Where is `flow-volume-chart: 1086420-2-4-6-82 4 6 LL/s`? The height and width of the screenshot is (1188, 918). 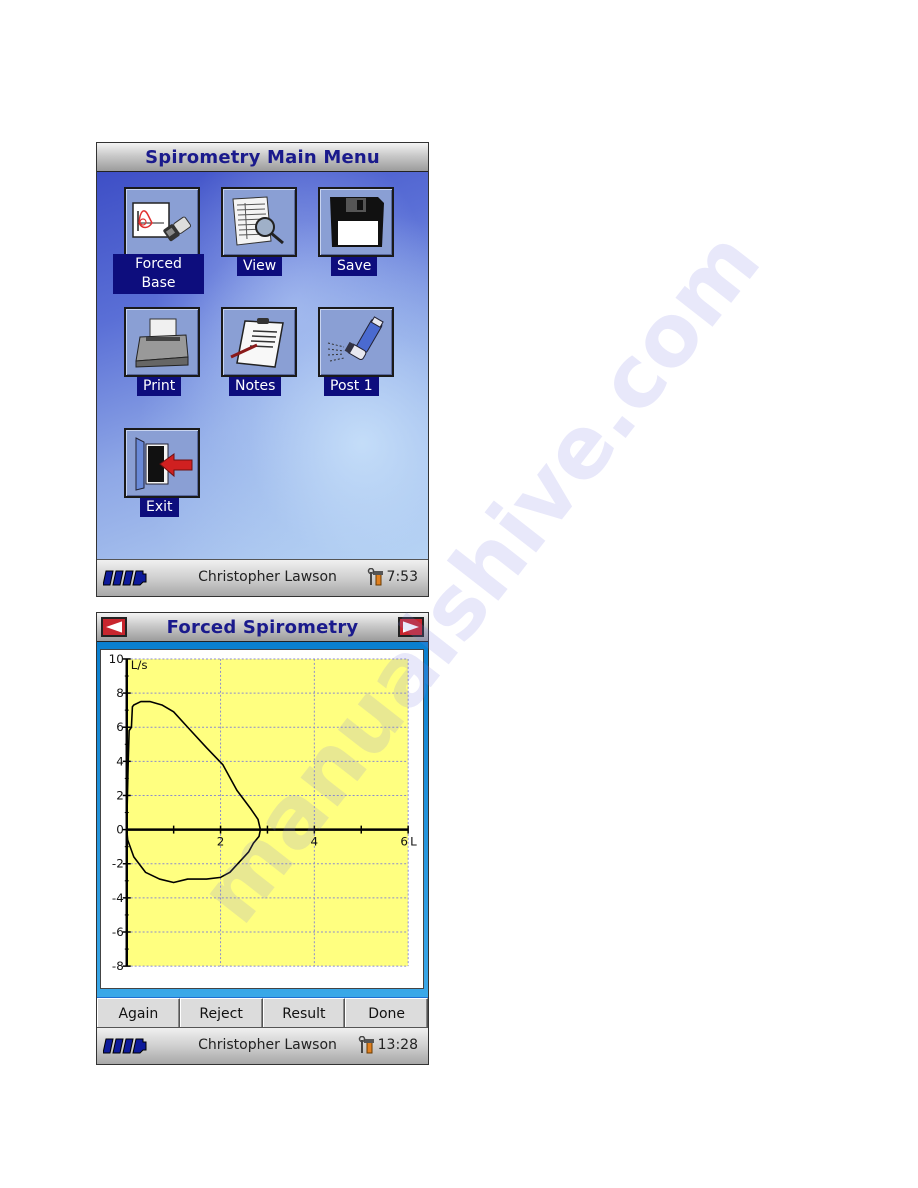 flow-volume-chart: 1086420-2-4-6-82 4 6 LL/s is located at coordinates (263, 812).